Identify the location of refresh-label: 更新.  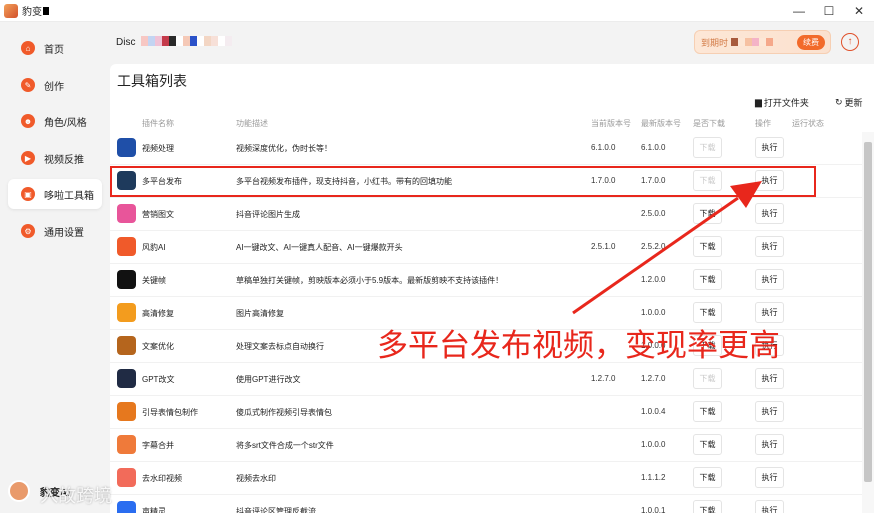
(853, 103).